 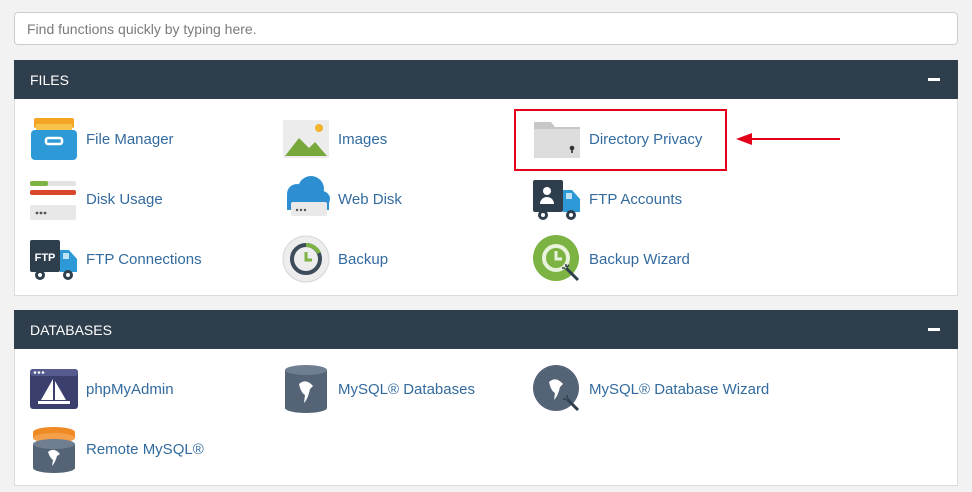 What do you see at coordinates (556, 388) in the screenshot?
I see `mysql-database-wizard-icon` at bounding box center [556, 388].